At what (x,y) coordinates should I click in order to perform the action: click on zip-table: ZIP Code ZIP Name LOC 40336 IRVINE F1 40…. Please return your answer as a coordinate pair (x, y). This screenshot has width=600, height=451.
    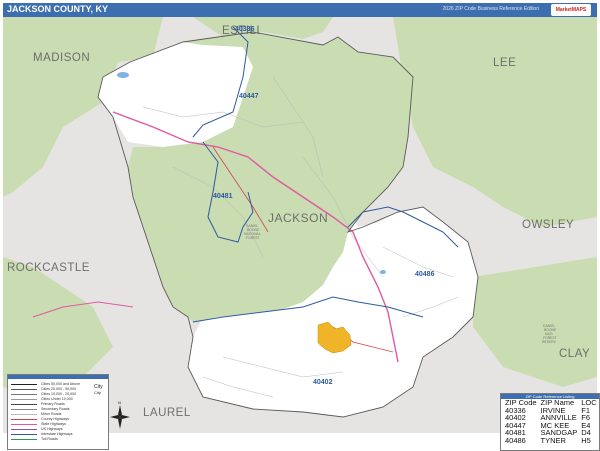
    Looking at the image, I should click on (551, 422).